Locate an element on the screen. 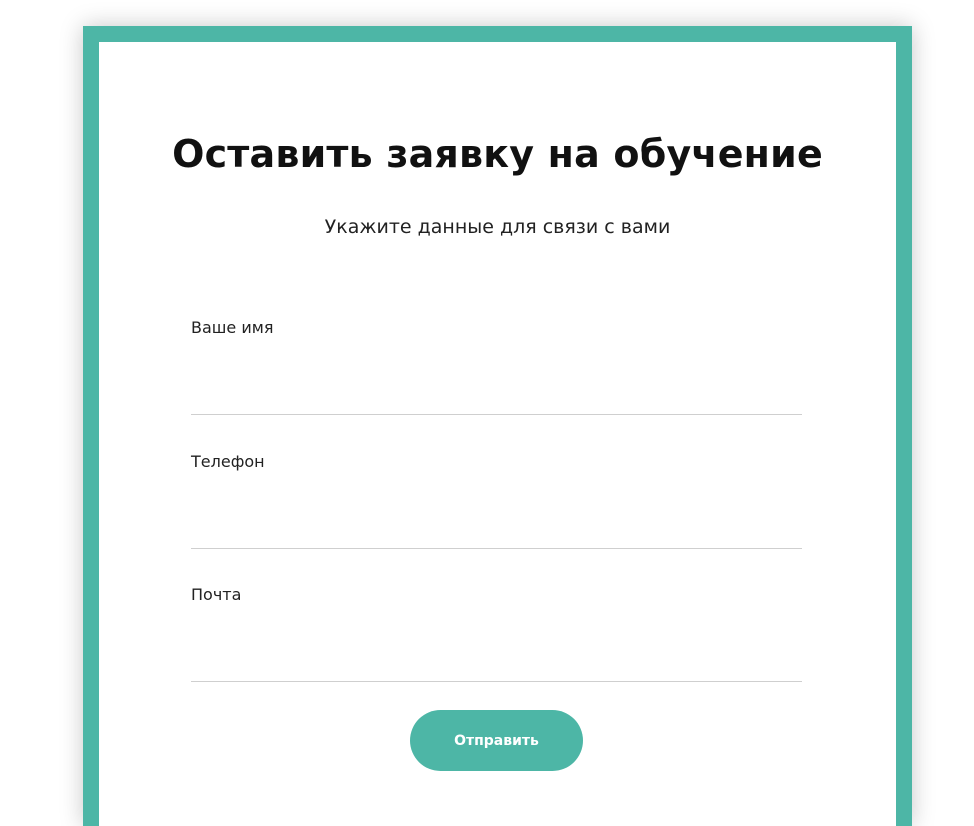 The image size is (974, 826). form-title: Оставить заявку на обучение is located at coordinates (497, 154).